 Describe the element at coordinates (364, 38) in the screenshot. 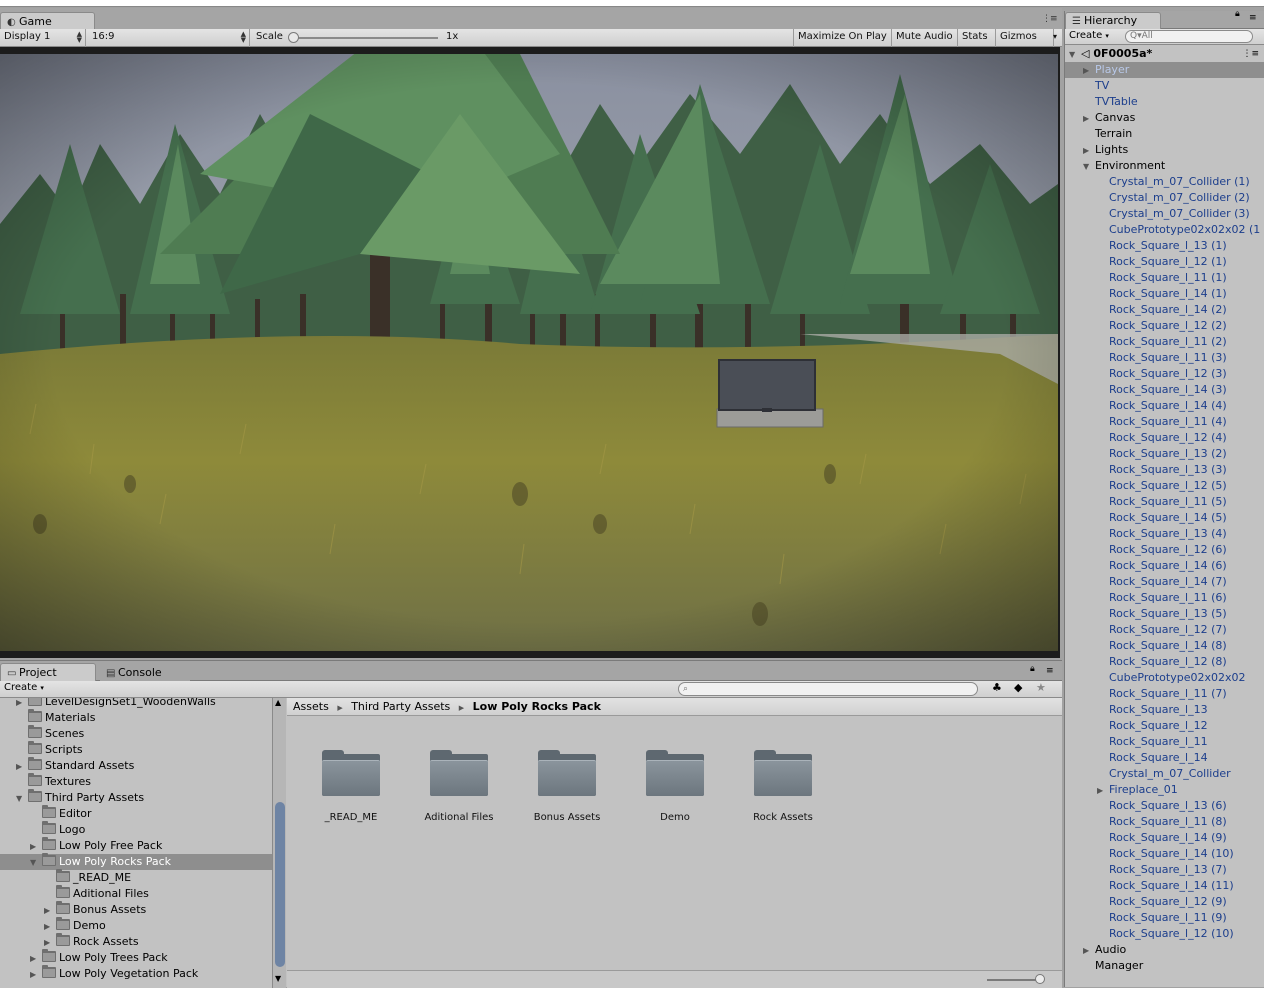

I see `scale-slider-track` at that location.